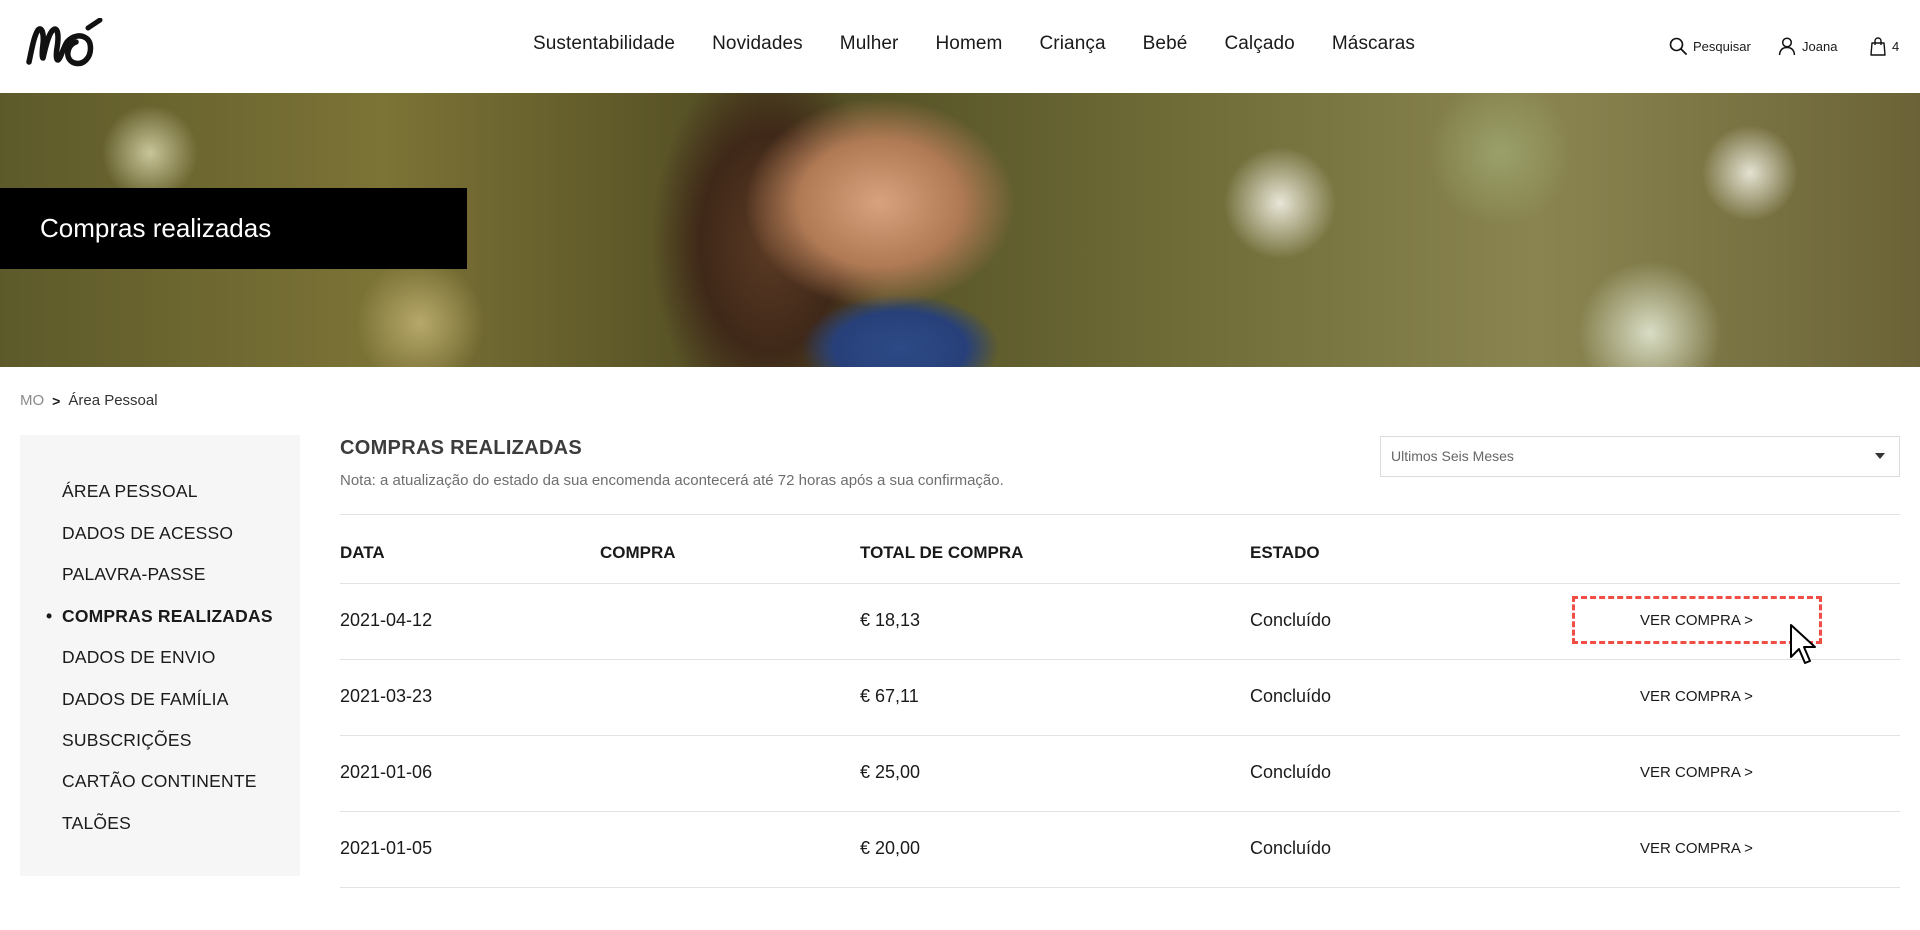 The image size is (1920, 930). What do you see at coordinates (1165, 44) in the screenshot?
I see `nav-item-bebe: Bebé` at bounding box center [1165, 44].